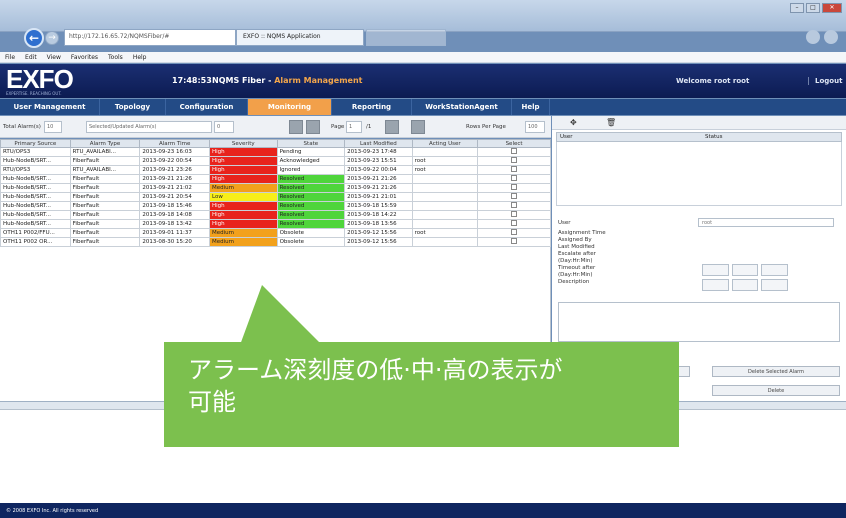 Image resolution: width=846 pixels, height=518 pixels. What do you see at coordinates (287, 80) in the screenshot?
I see `page-title: NQMS Fiber - Alarm Management` at bounding box center [287, 80].